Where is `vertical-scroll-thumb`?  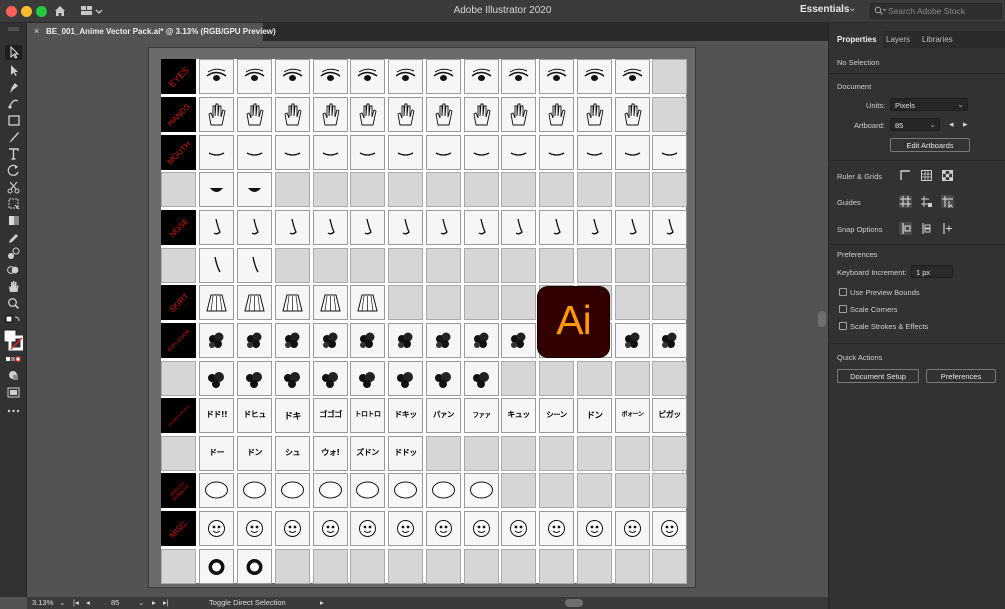 vertical-scroll-thumb is located at coordinates (822, 319).